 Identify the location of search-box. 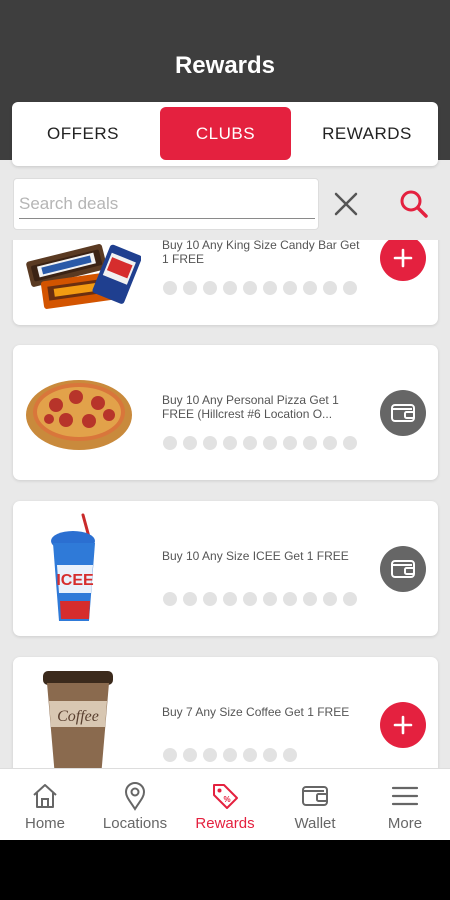
(166, 204).